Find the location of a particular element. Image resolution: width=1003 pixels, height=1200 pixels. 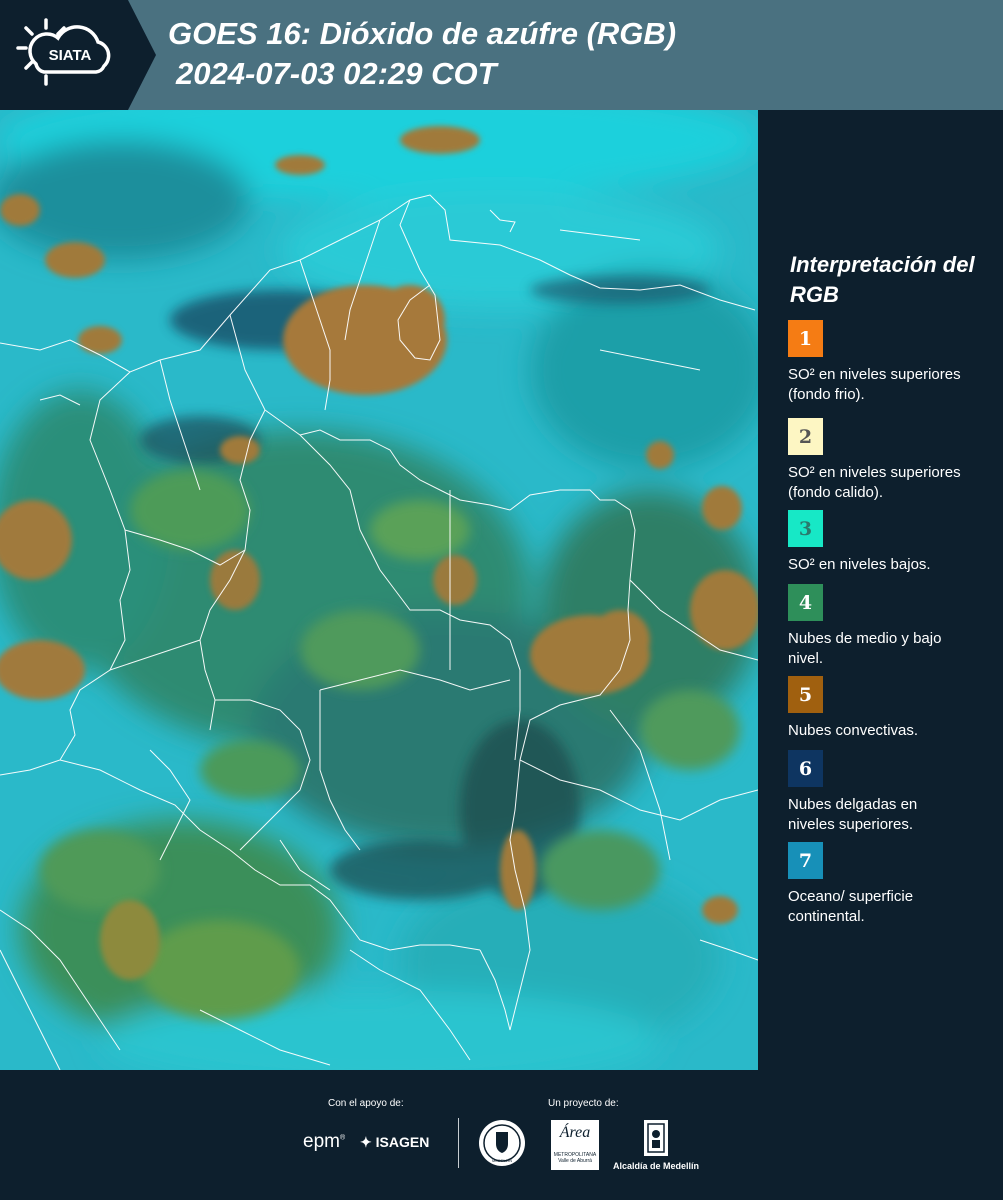

alcaldia-label: Alcaldía de Medellín is located at coordinates (656, 1166).